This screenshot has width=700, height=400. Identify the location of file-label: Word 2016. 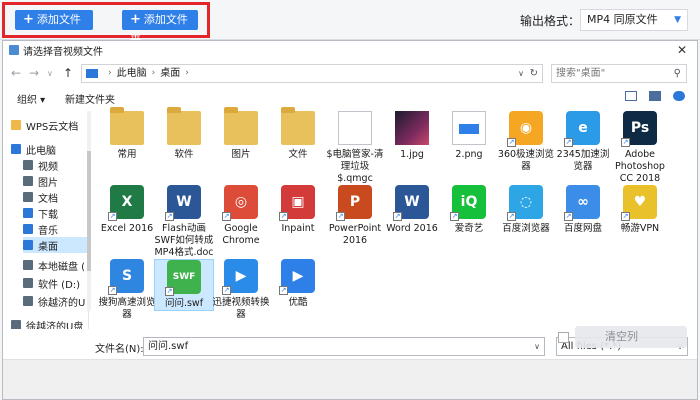
(412, 228).